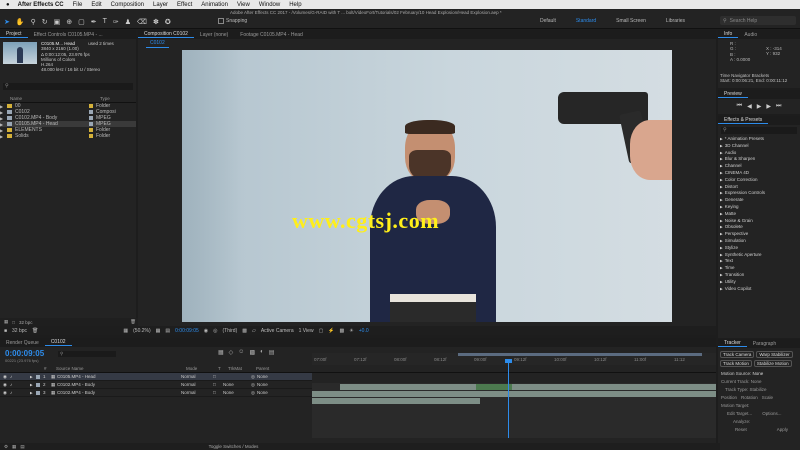 This screenshot has height=450, width=800. What do you see at coordinates (26, 322) in the screenshot?
I see `bit-depth-button: 32 bpc` at bounding box center [26, 322].